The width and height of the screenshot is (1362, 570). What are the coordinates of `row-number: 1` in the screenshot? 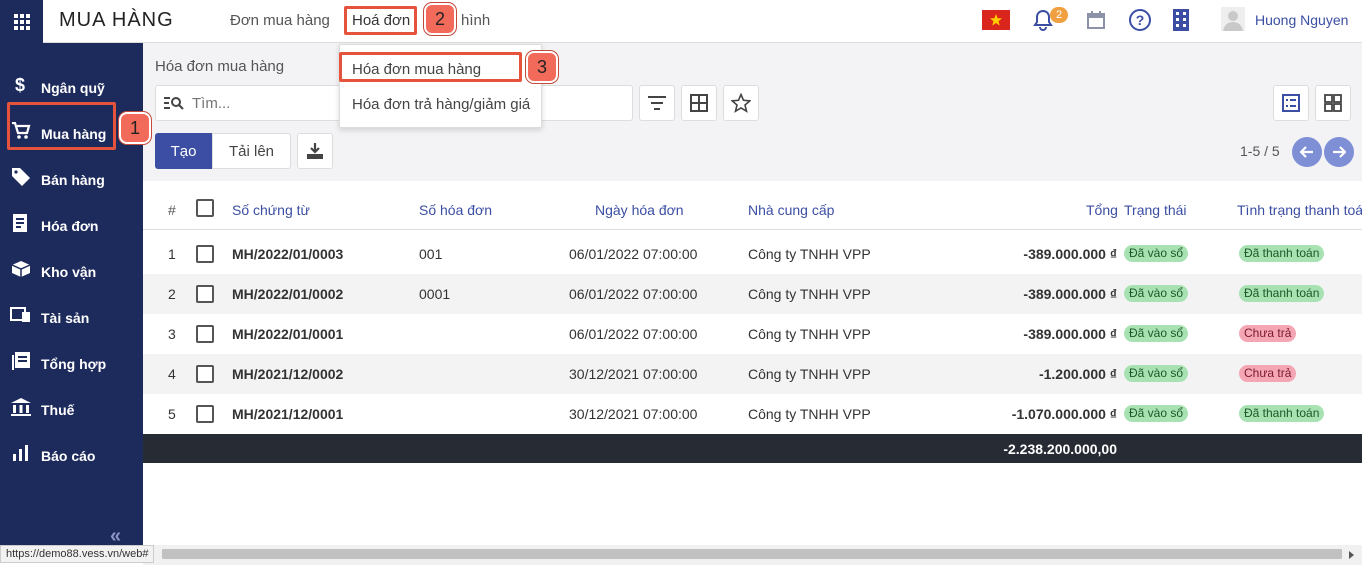 It's located at (172, 254).